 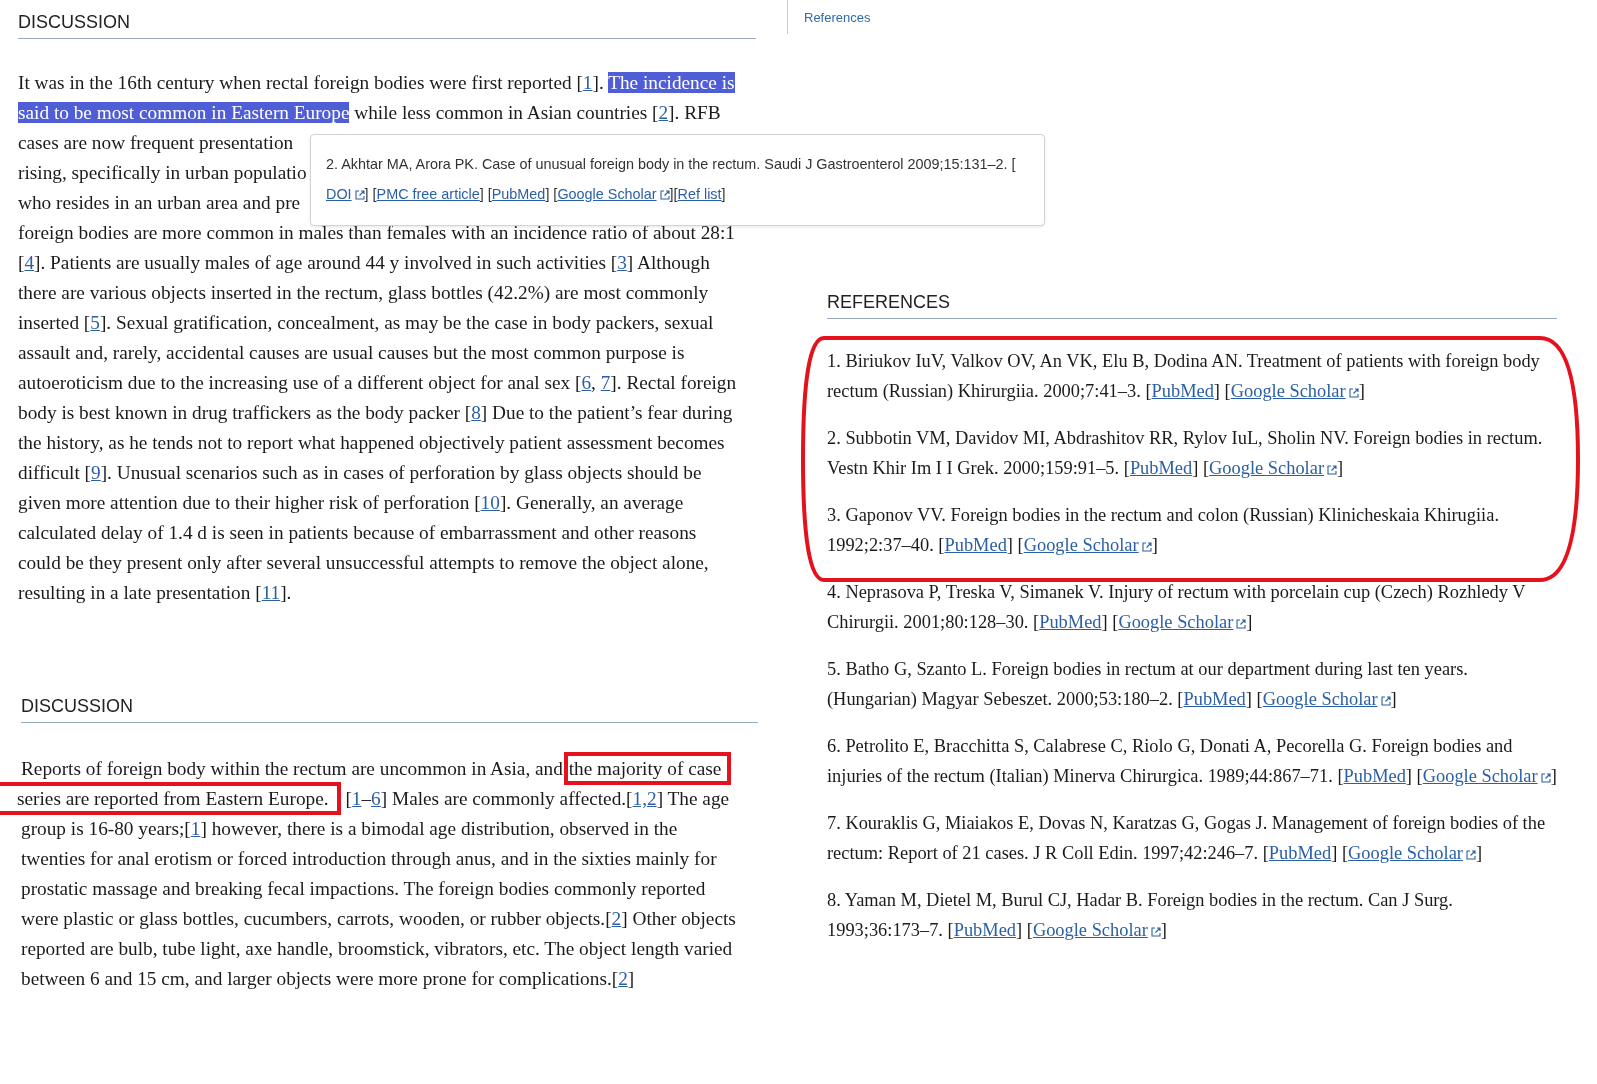 I want to click on citation-link: 9, so click(x=96, y=472).